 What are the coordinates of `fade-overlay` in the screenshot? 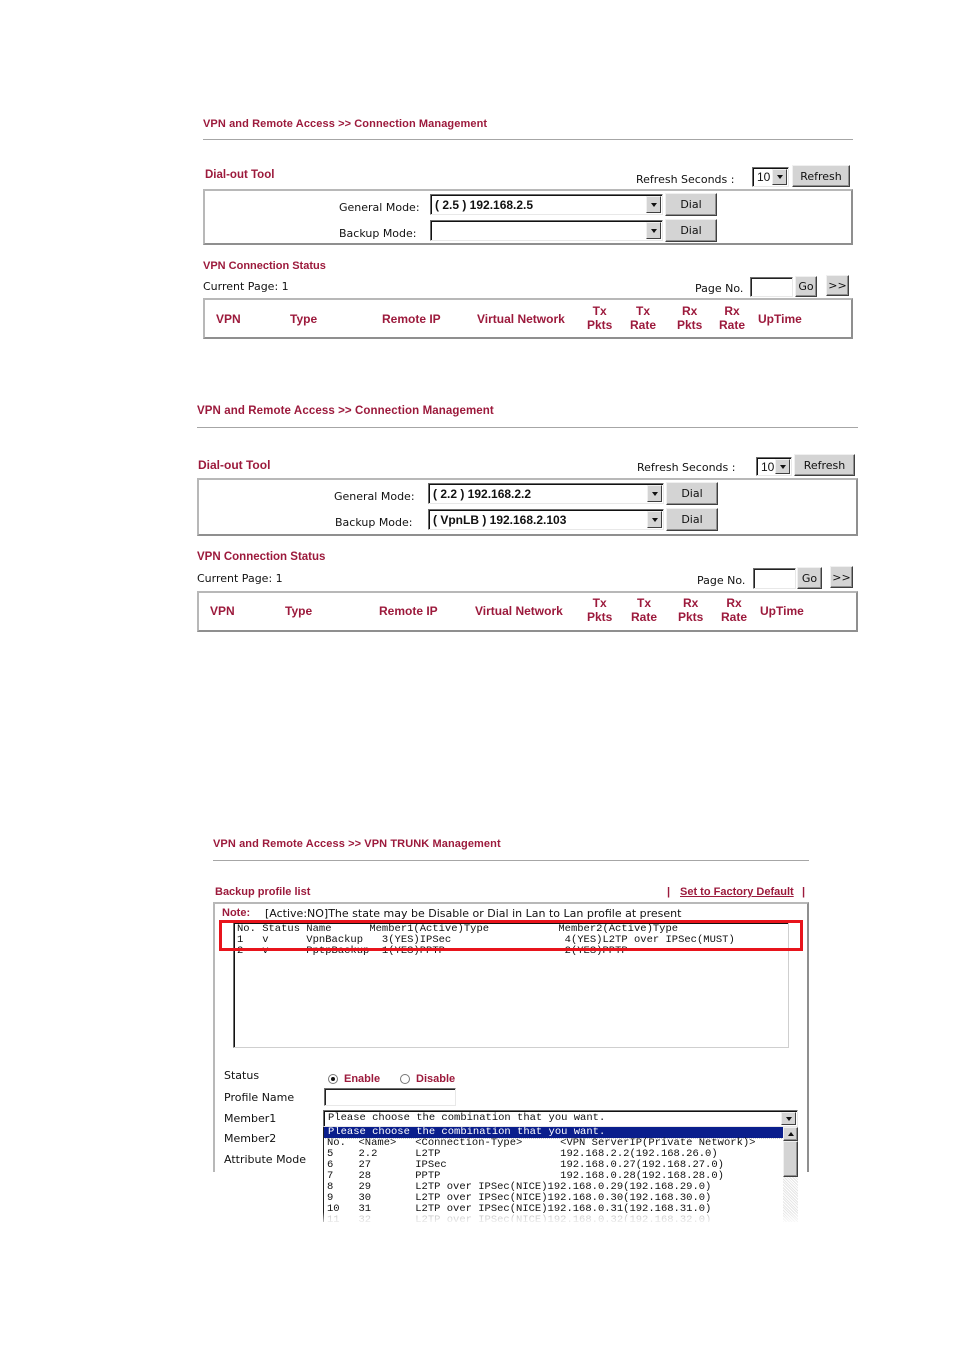 It's located at (563, 1219).